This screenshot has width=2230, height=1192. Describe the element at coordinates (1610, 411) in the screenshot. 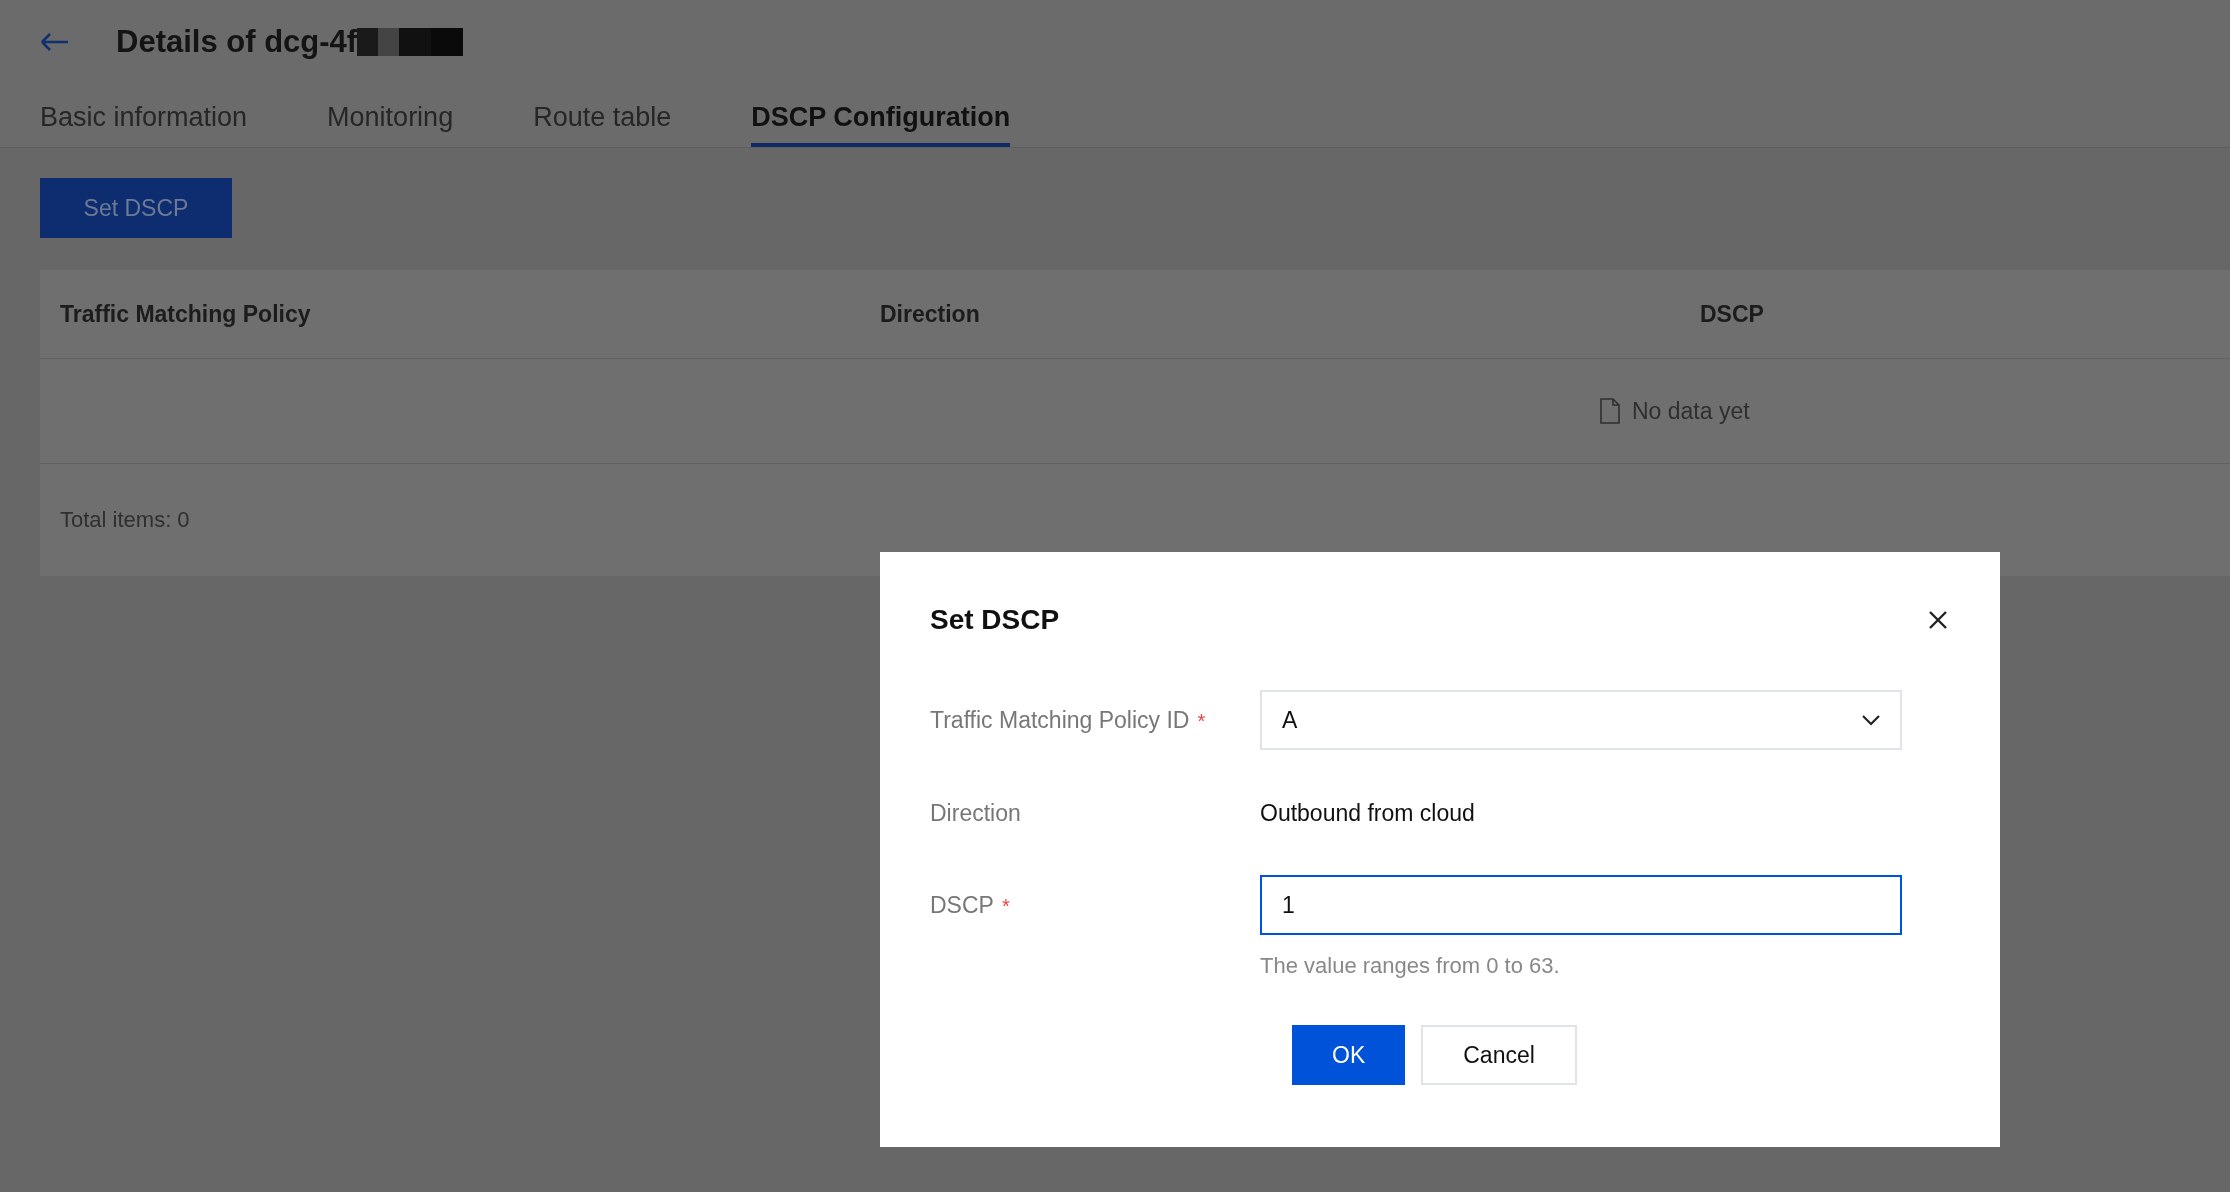

I see `document-icon` at that location.